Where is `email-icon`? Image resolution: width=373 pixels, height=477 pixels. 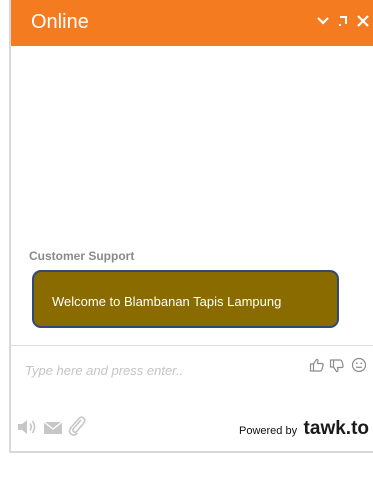
email-icon is located at coordinates (53, 428).